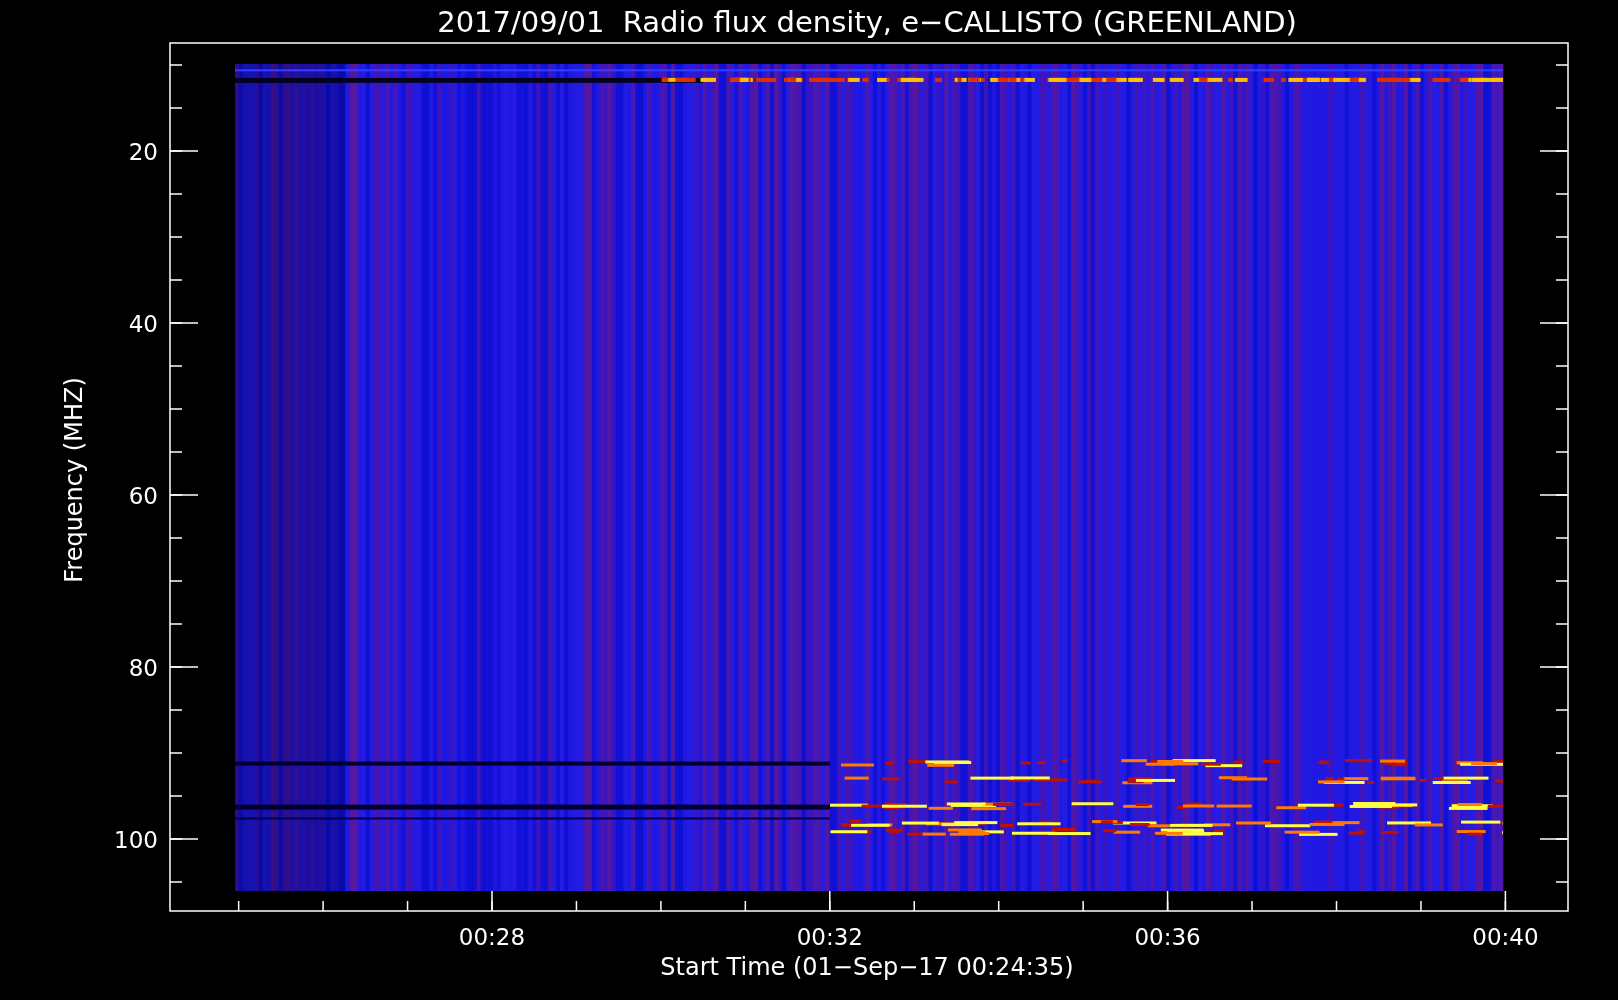 This screenshot has width=1618, height=1000. I want to click on y-tick-label: 80, so click(143, 668).